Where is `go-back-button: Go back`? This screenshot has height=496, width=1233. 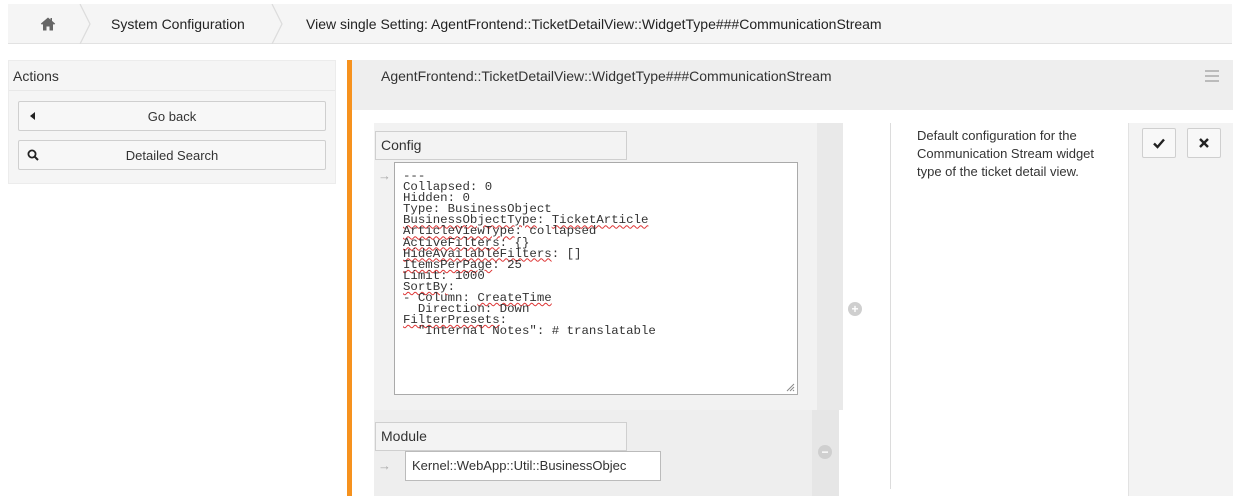
go-back-button: Go back is located at coordinates (172, 116).